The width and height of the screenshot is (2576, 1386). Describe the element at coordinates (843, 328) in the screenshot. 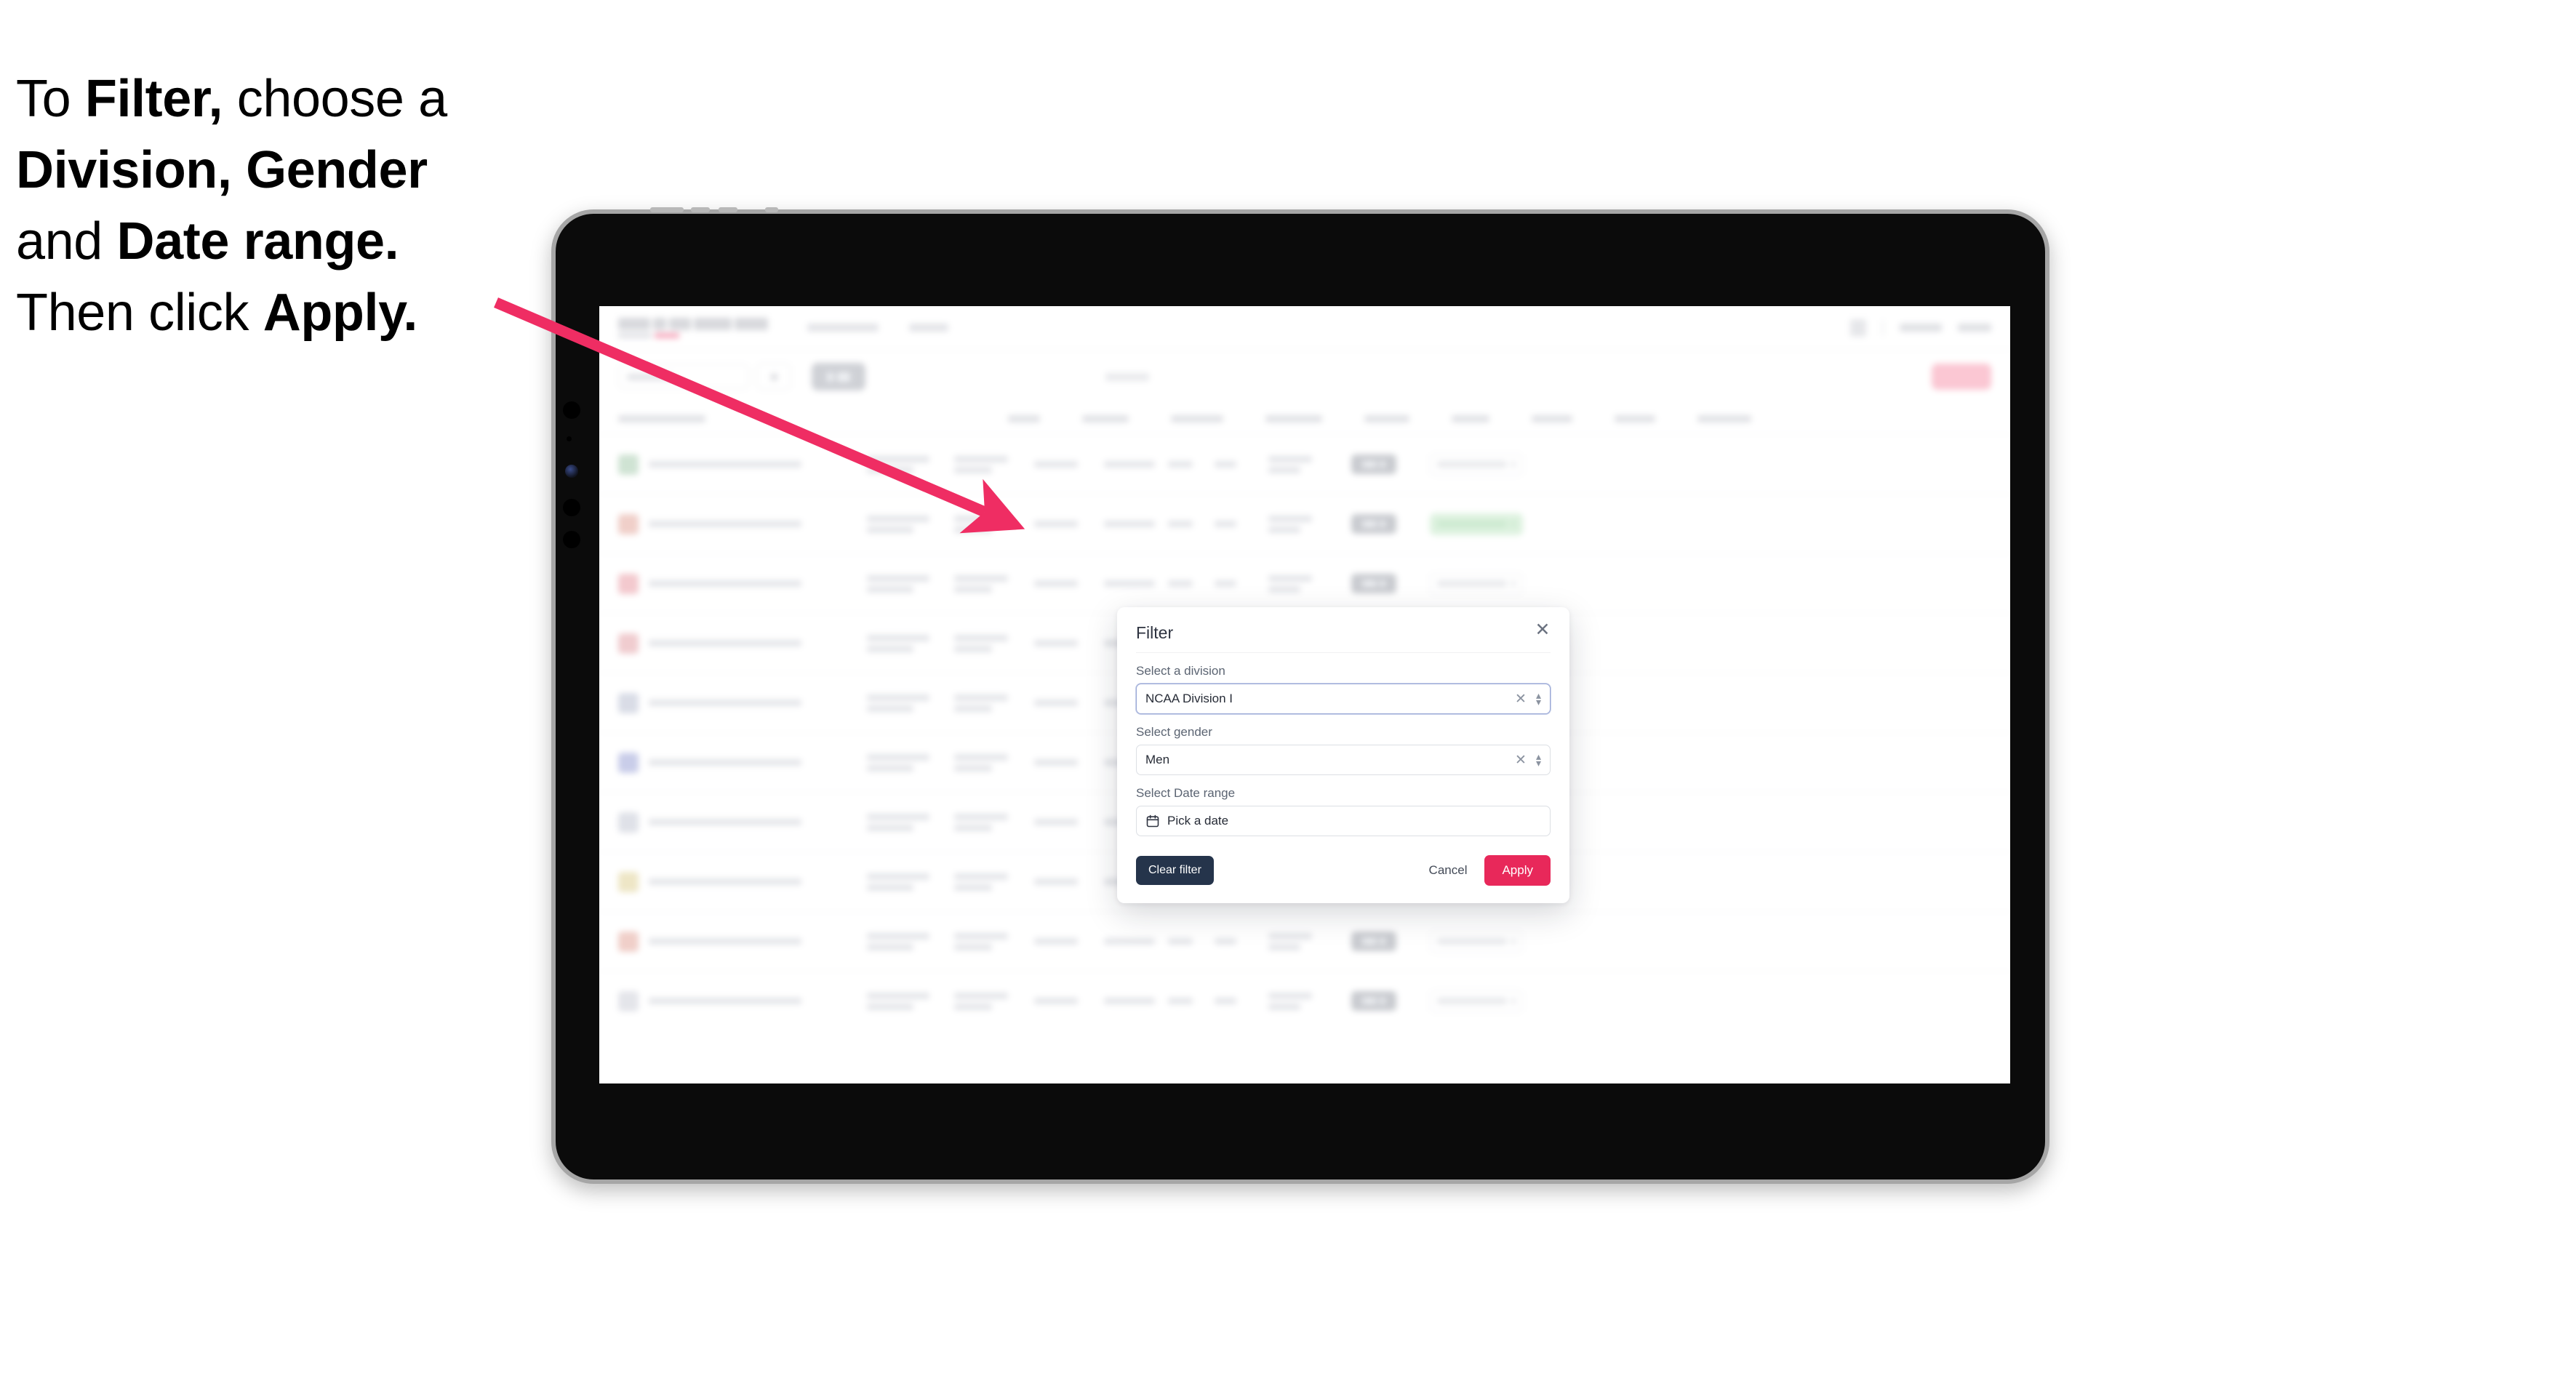

I see `nav-item-tournaments` at that location.